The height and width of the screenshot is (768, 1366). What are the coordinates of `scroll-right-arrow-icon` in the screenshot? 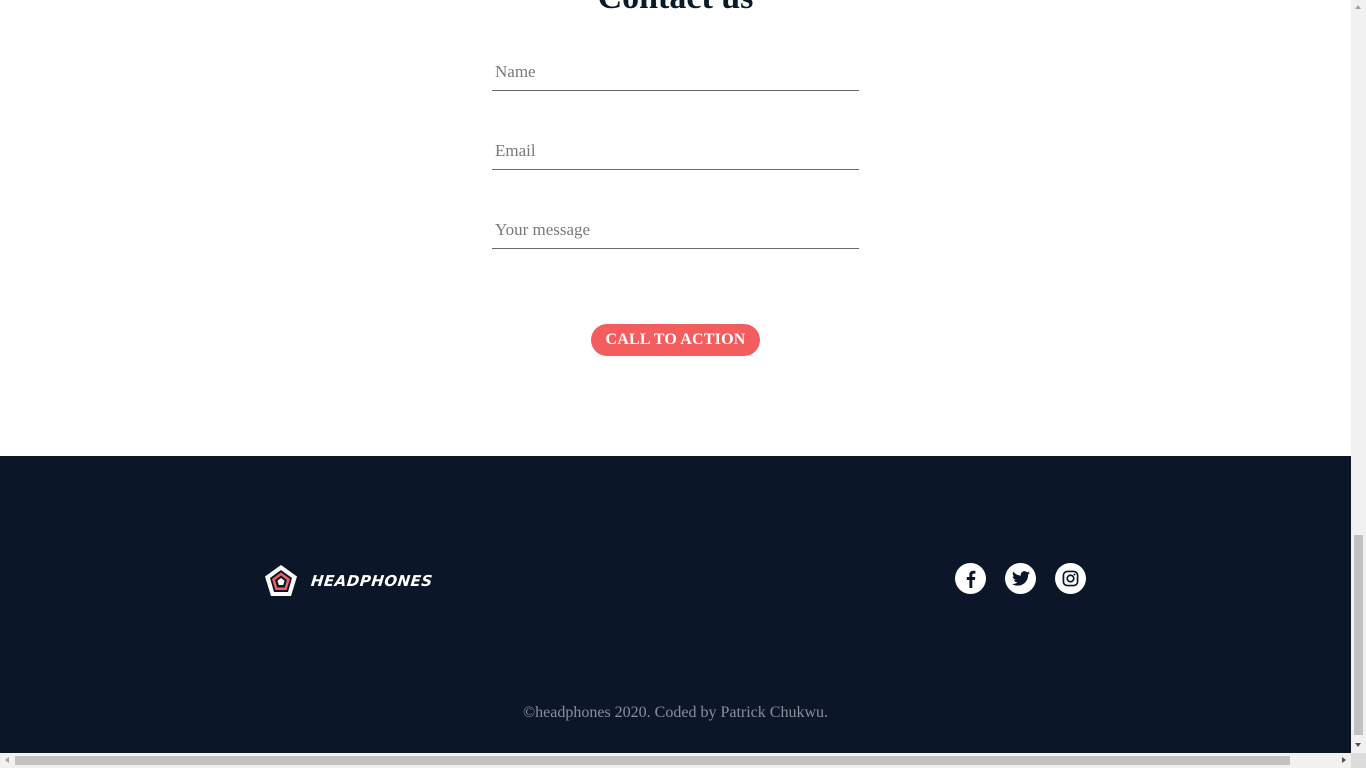 It's located at (1343, 760).